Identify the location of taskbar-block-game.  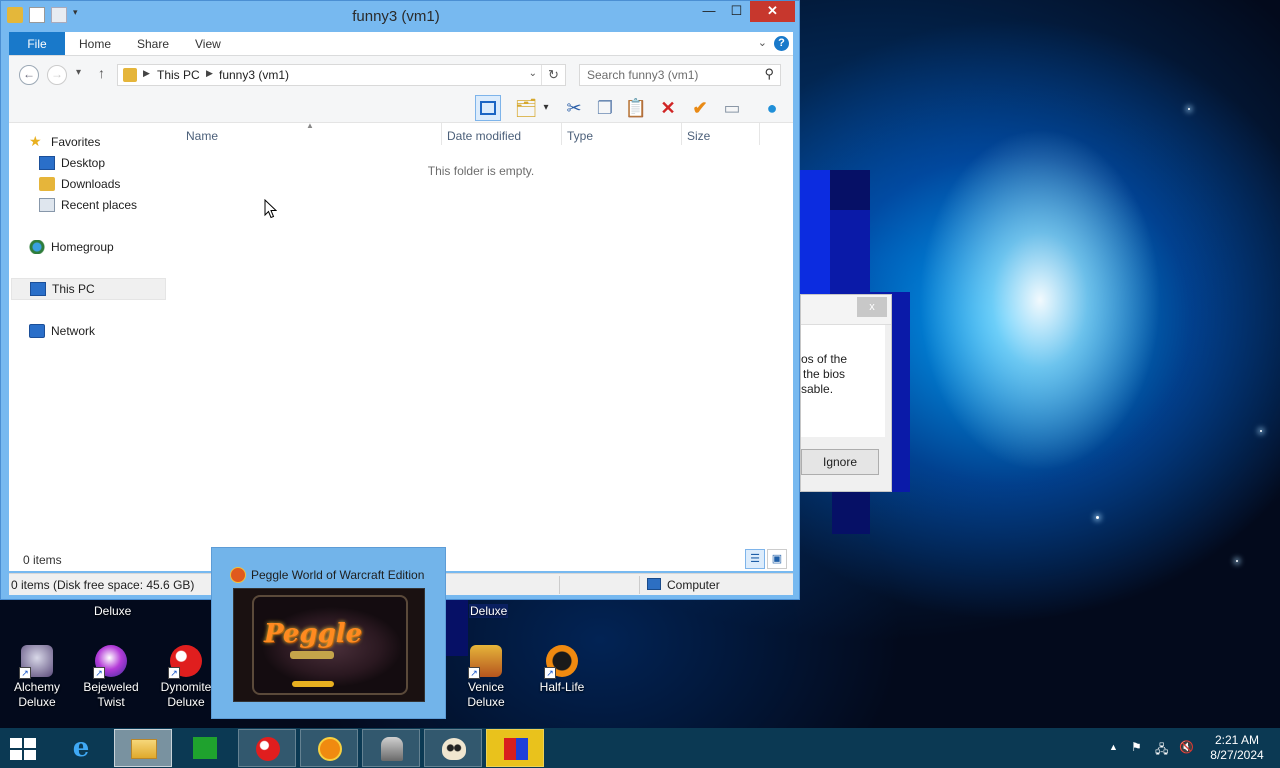
(515, 748).